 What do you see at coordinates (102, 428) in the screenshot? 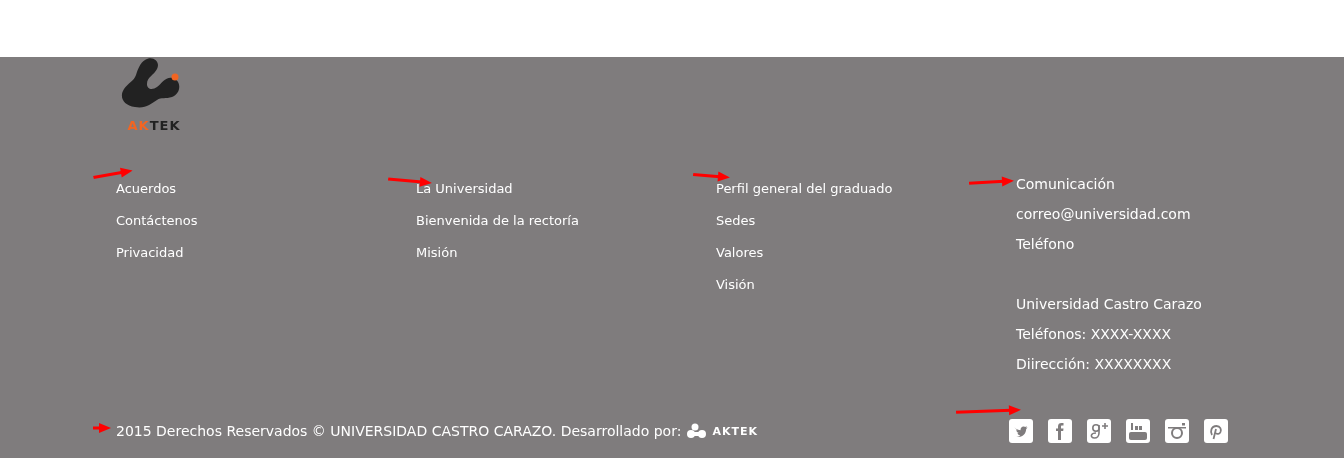
I see `arrow-icon` at bounding box center [102, 428].